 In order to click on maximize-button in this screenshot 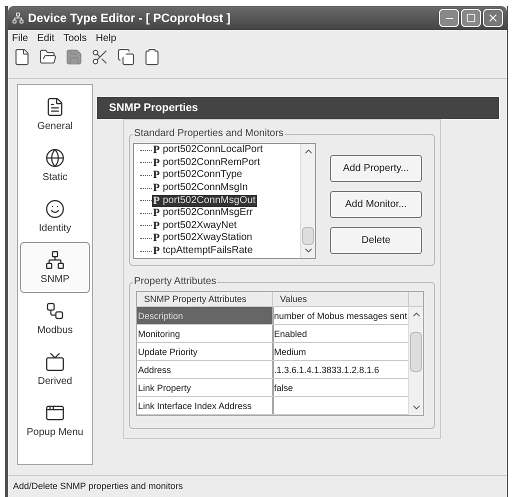, I will do `click(471, 18)`.